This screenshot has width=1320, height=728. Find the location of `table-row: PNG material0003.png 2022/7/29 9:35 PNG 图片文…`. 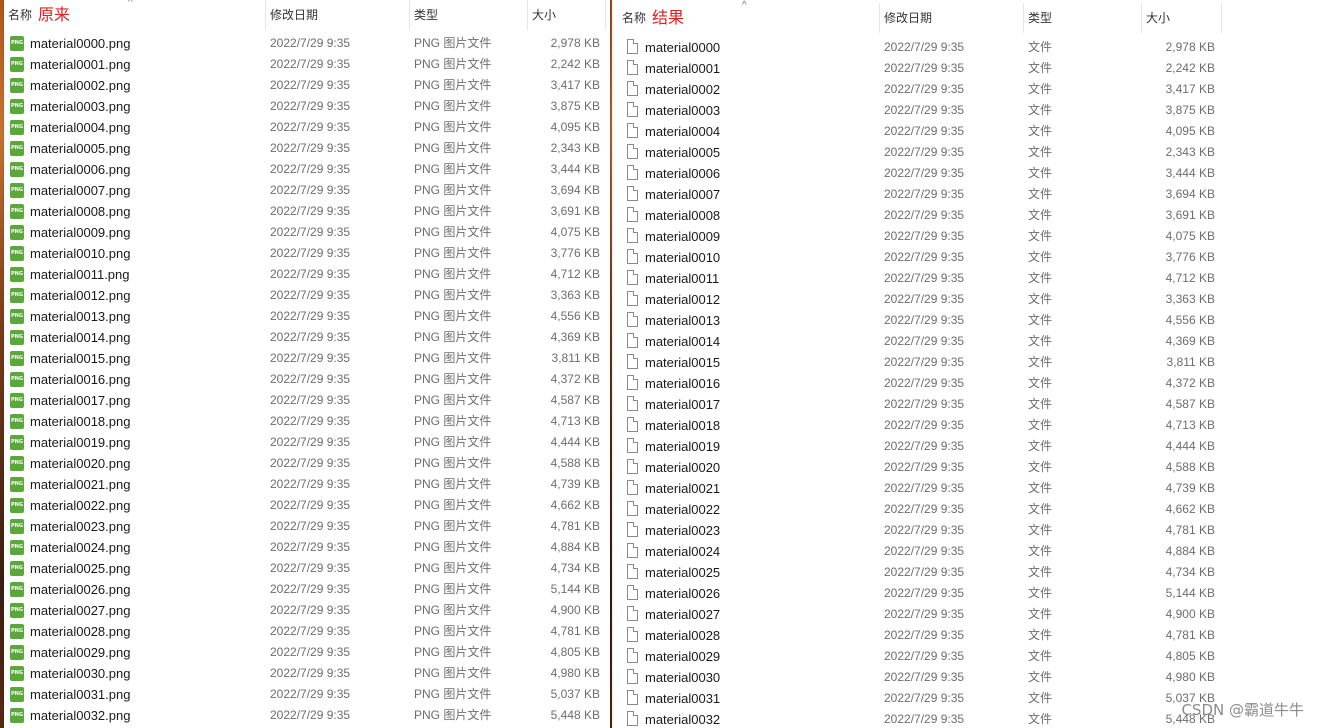

table-row: PNG material0003.png 2022/7/29 9:35 PNG 图片文… is located at coordinates (307, 106).